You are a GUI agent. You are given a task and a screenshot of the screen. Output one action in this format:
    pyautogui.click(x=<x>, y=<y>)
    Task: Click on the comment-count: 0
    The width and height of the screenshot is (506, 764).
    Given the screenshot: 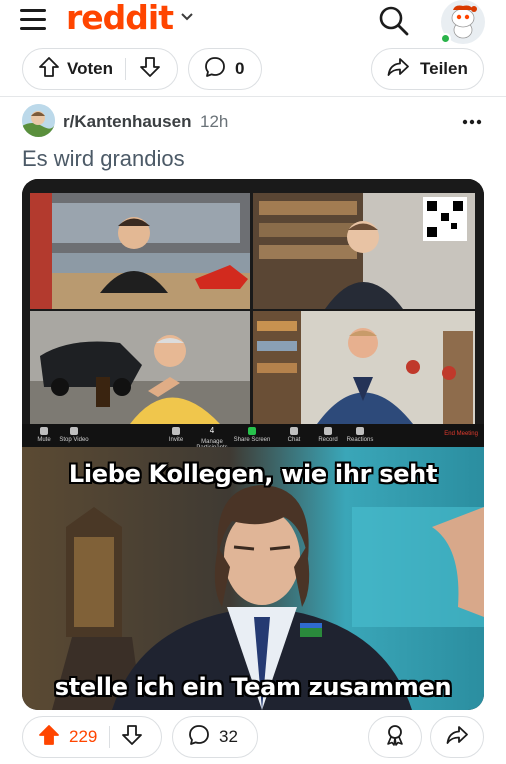 What is the action you would take?
    pyautogui.click(x=240, y=68)
    